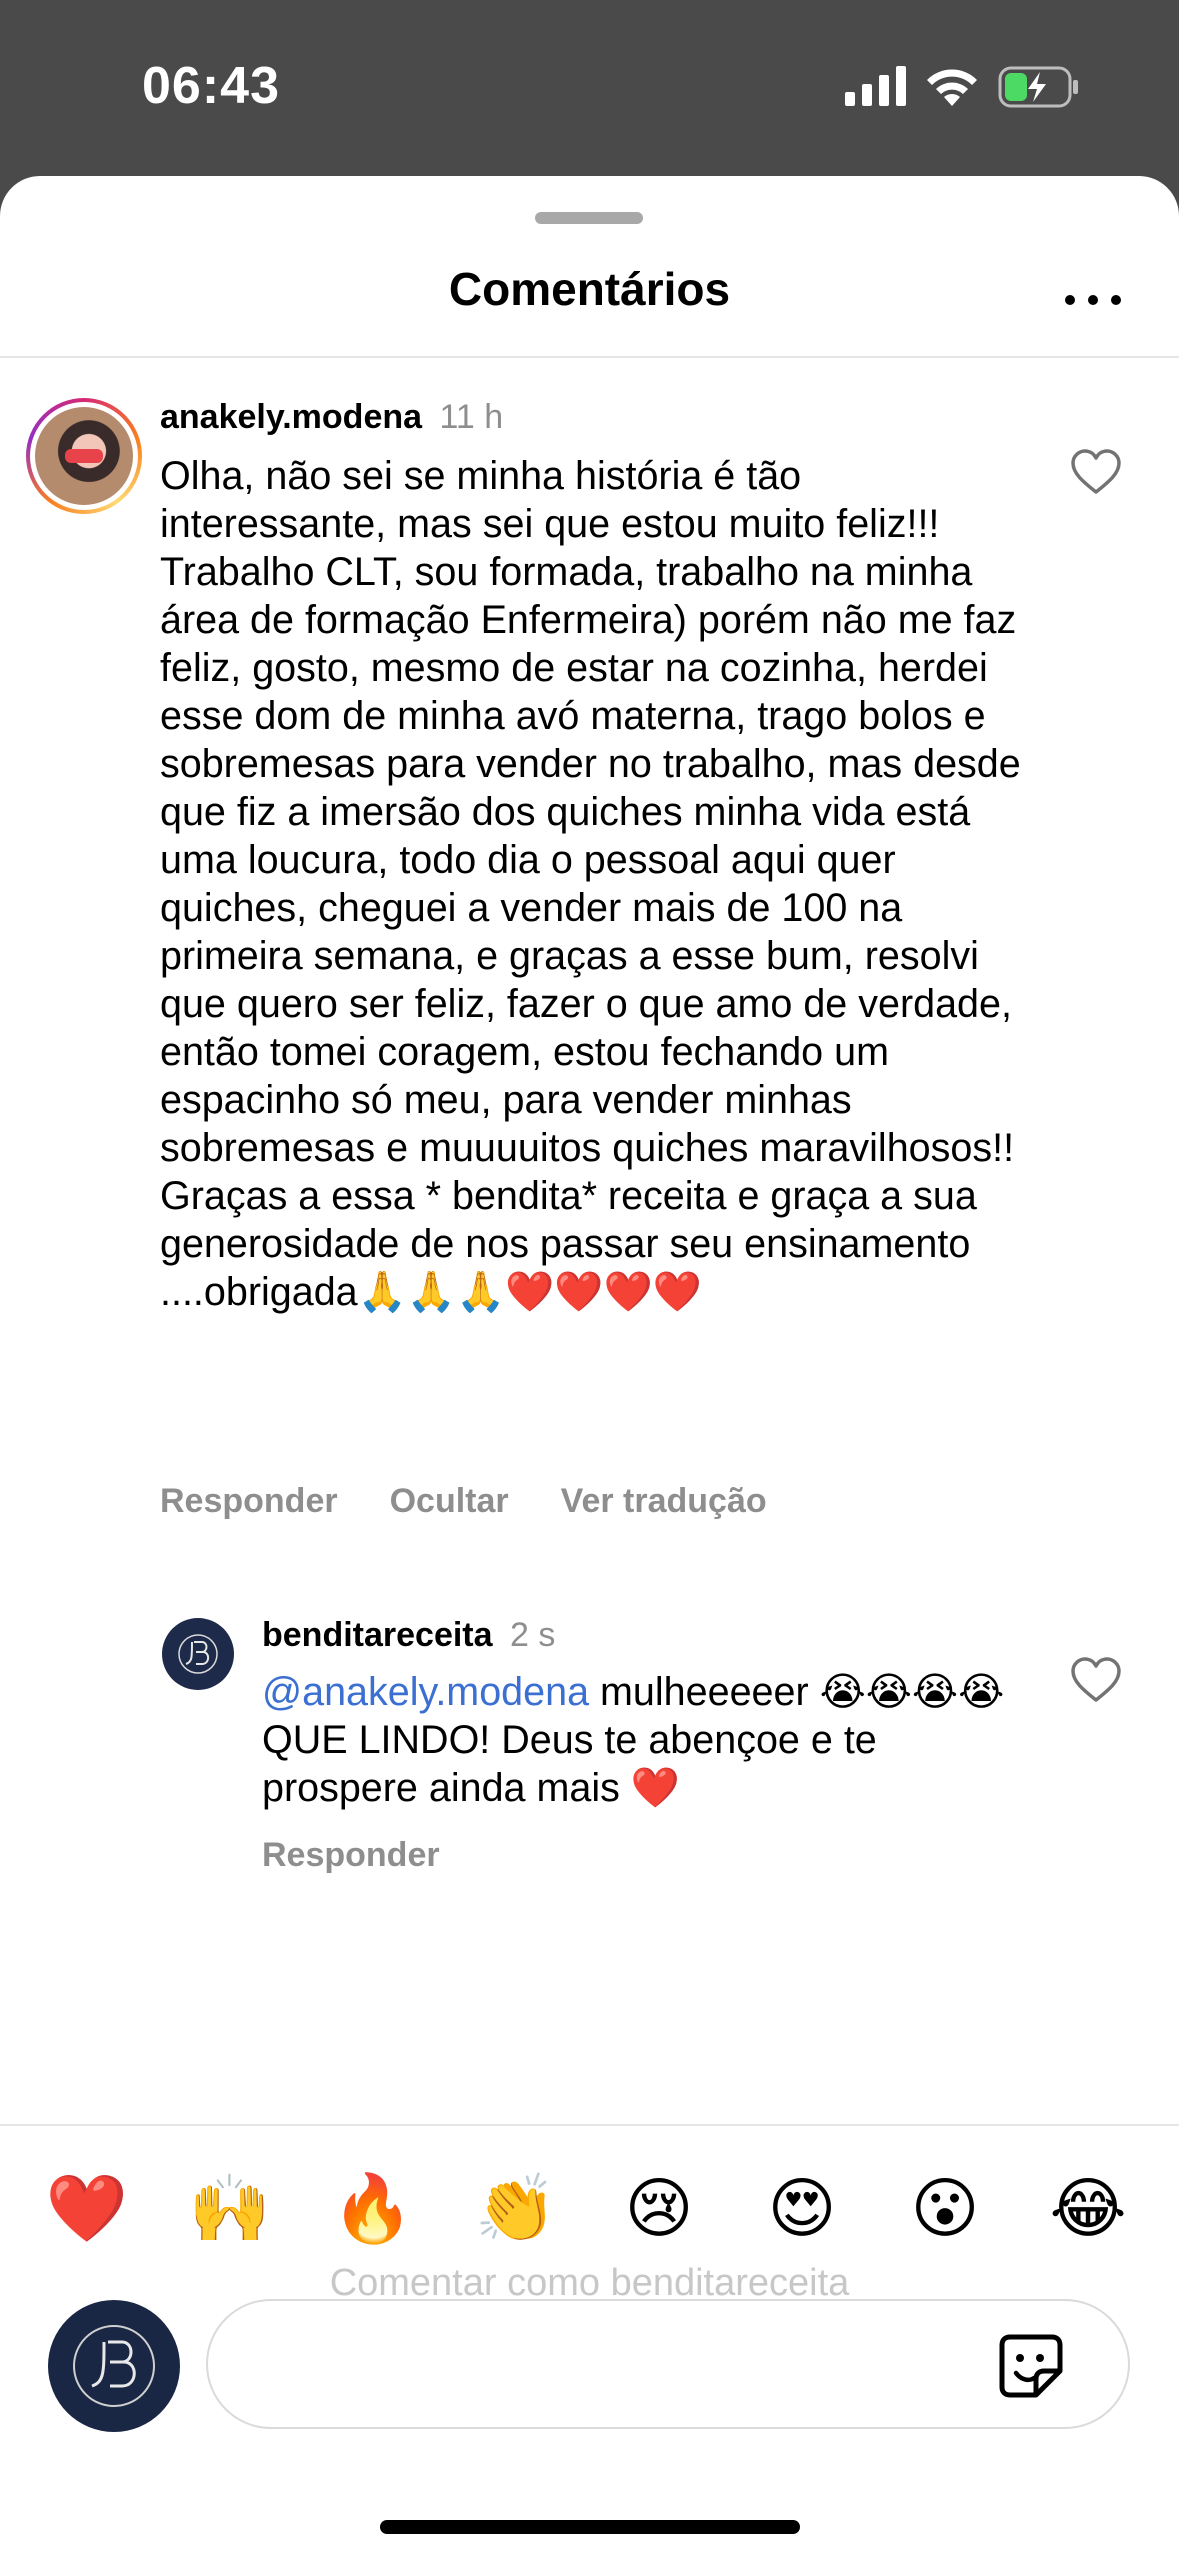  Describe the element at coordinates (1031, 2366) in the screenshot. I see `sticker-icon` at that location.